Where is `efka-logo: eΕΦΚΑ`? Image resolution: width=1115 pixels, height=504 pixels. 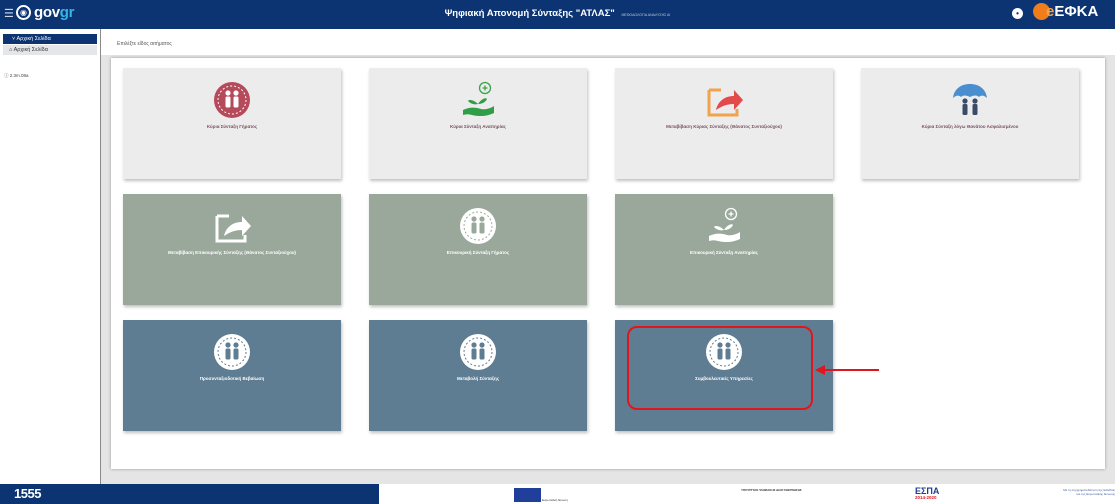
efka-logo: eΕΦΚΑ is located at coordinates (1065, 11).